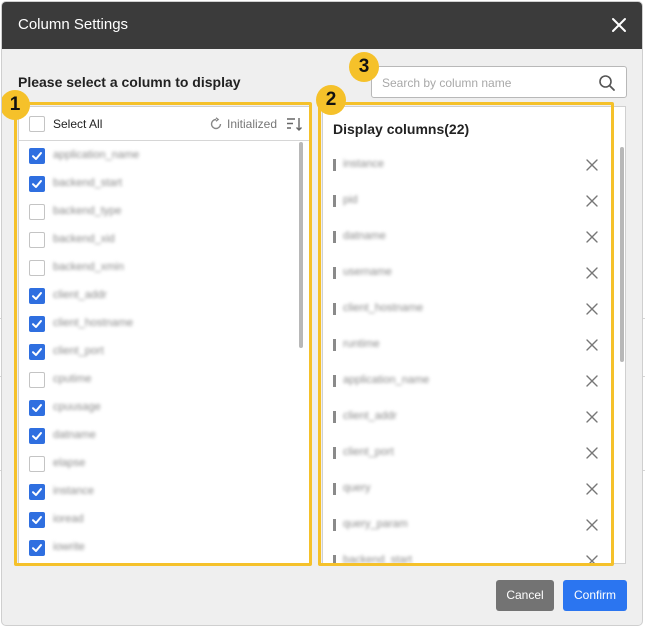  Describe the element at coordinates (482, 83) in the screenshot. I see `search-input` at that location.